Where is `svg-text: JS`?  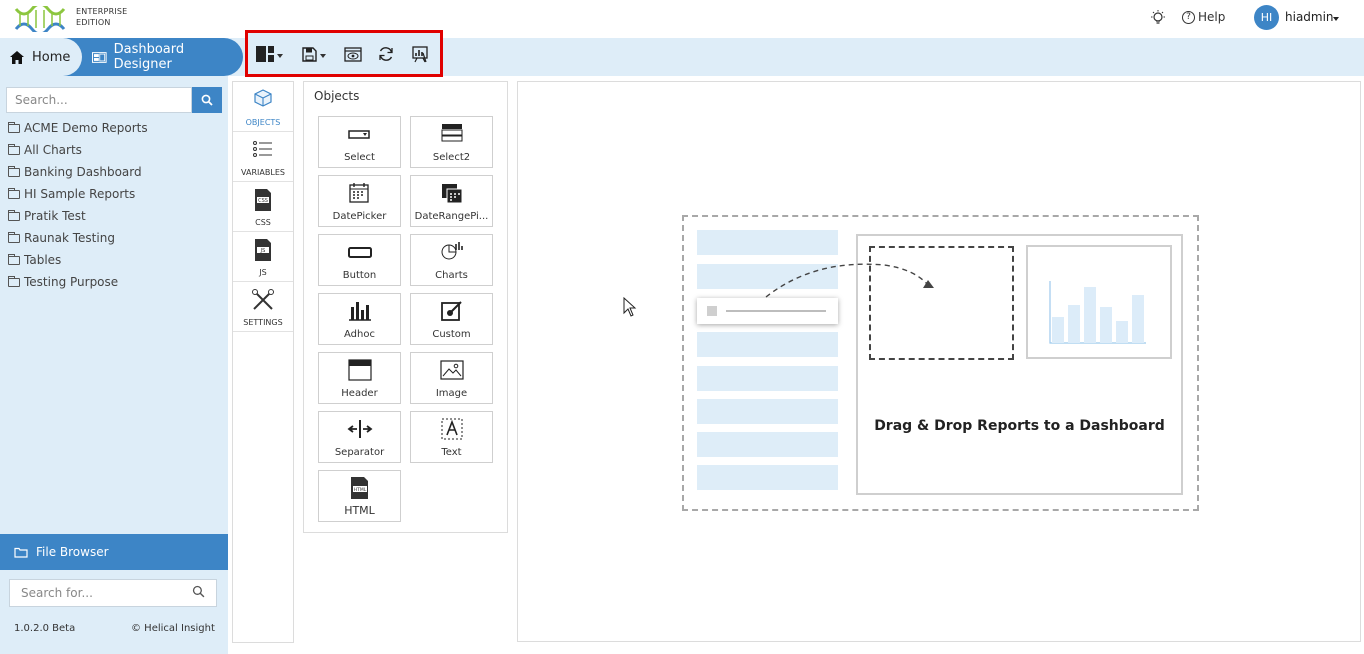 svg-text: JS is located at coordinates (263, 251).